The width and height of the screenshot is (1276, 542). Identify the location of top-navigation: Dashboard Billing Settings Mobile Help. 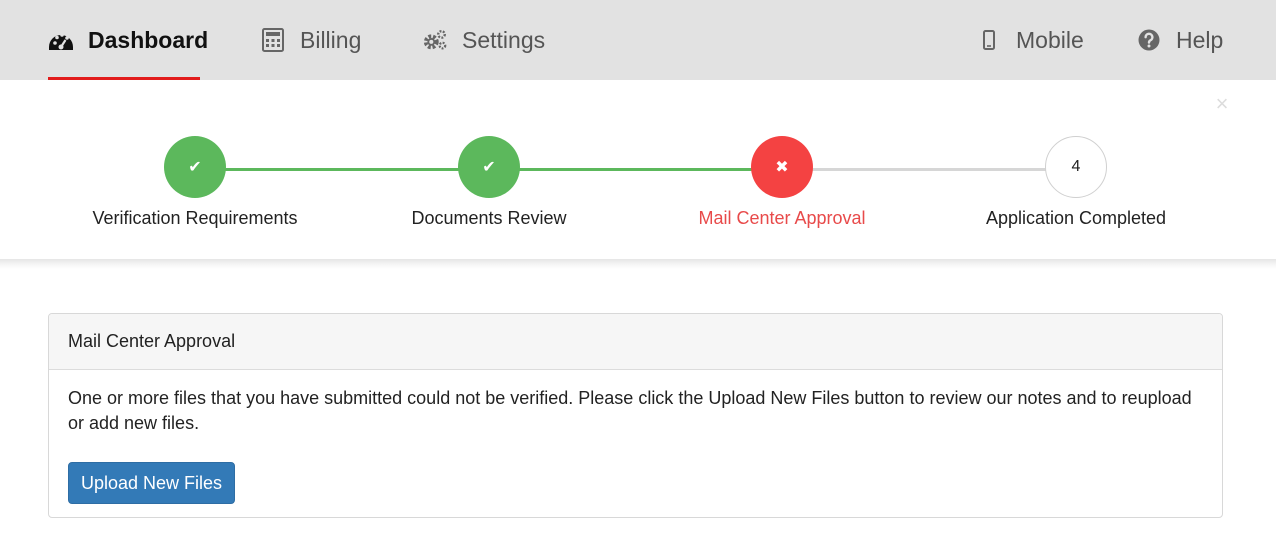
(638, 40).